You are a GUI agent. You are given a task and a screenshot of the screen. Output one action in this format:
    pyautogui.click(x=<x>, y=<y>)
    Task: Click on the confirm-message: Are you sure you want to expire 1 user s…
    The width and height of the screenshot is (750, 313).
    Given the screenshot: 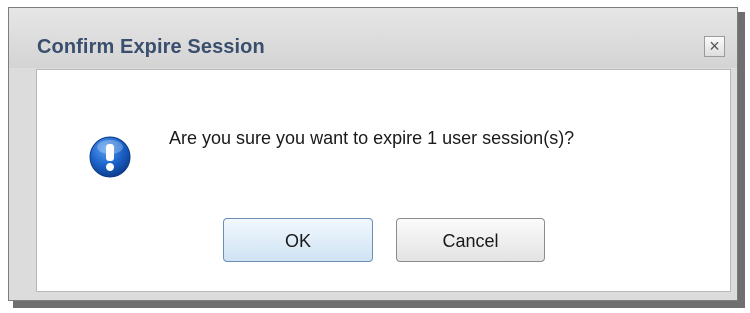 What is the action you would take?
    pyautogui.click(x=372, y=138)
    